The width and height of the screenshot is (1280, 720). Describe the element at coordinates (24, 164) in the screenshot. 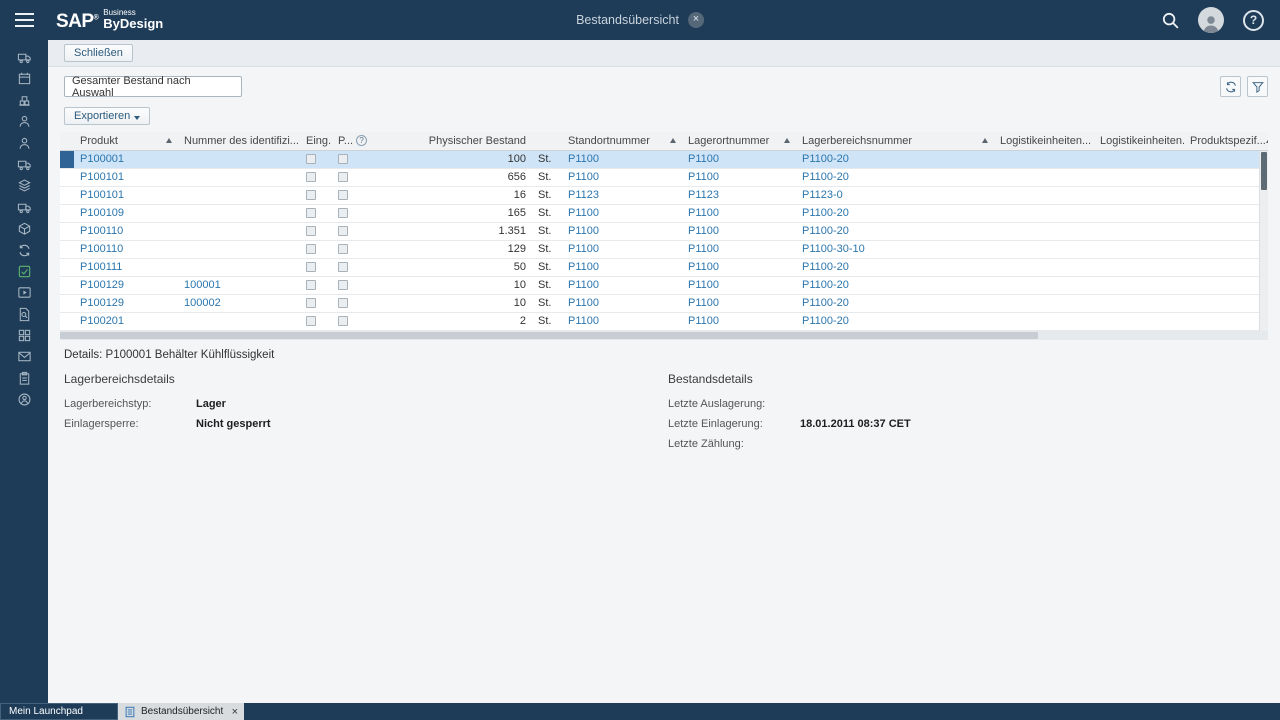

I see `outbound-truck-icon` at that location.